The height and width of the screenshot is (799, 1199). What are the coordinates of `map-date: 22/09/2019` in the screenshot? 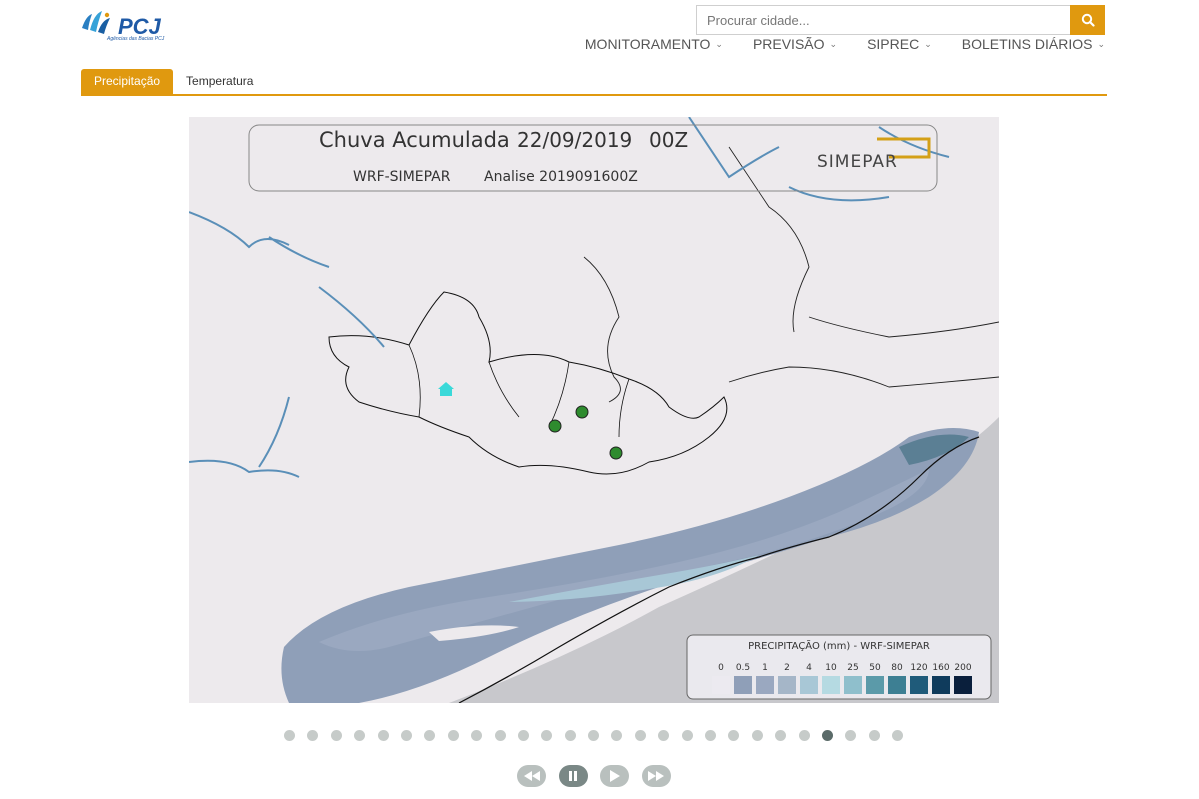 It's located at (574, 140).